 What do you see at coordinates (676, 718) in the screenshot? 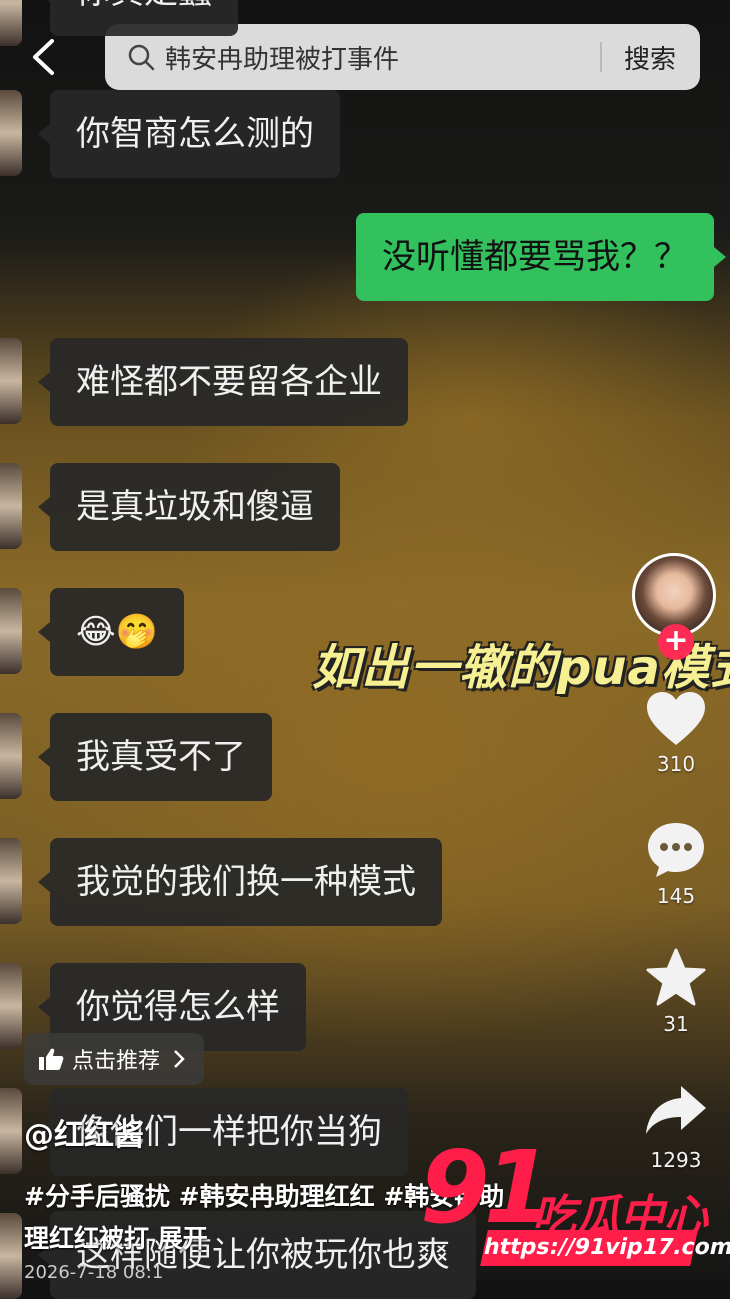
I see `heart-icon` at bounding box center [676, 718].